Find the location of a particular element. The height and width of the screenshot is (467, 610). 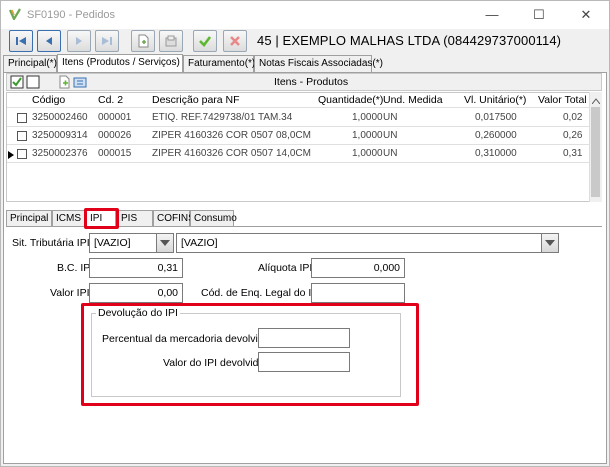

cell-vl-unitario: 0,017500 is located at coordinates (496, 117).